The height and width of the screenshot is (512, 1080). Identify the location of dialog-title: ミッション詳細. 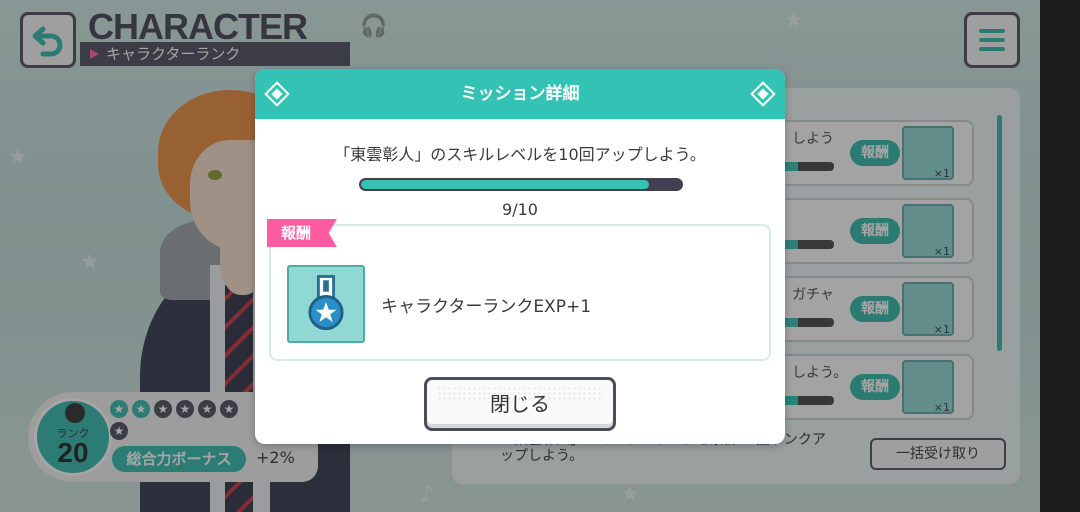
(520, 94).